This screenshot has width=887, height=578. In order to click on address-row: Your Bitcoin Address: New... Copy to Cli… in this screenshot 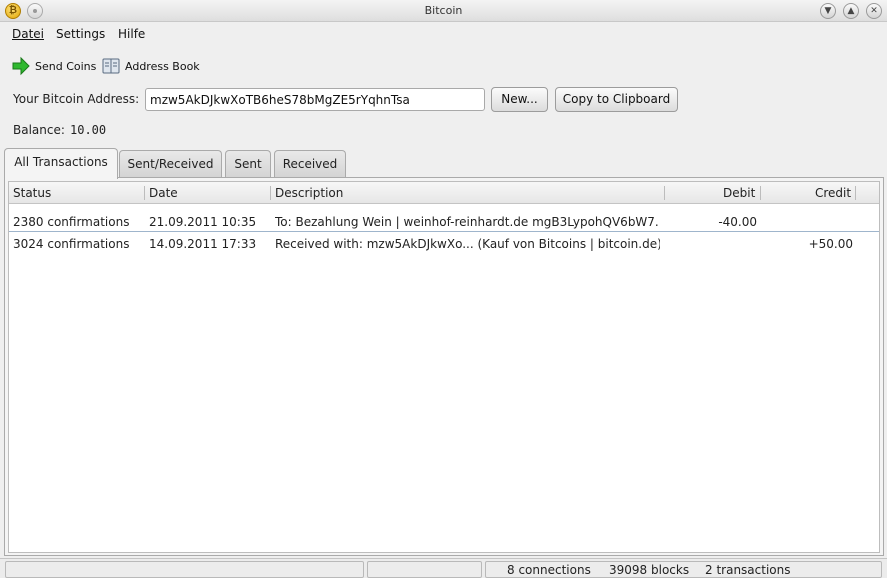, I will do `click(443, 99)`.